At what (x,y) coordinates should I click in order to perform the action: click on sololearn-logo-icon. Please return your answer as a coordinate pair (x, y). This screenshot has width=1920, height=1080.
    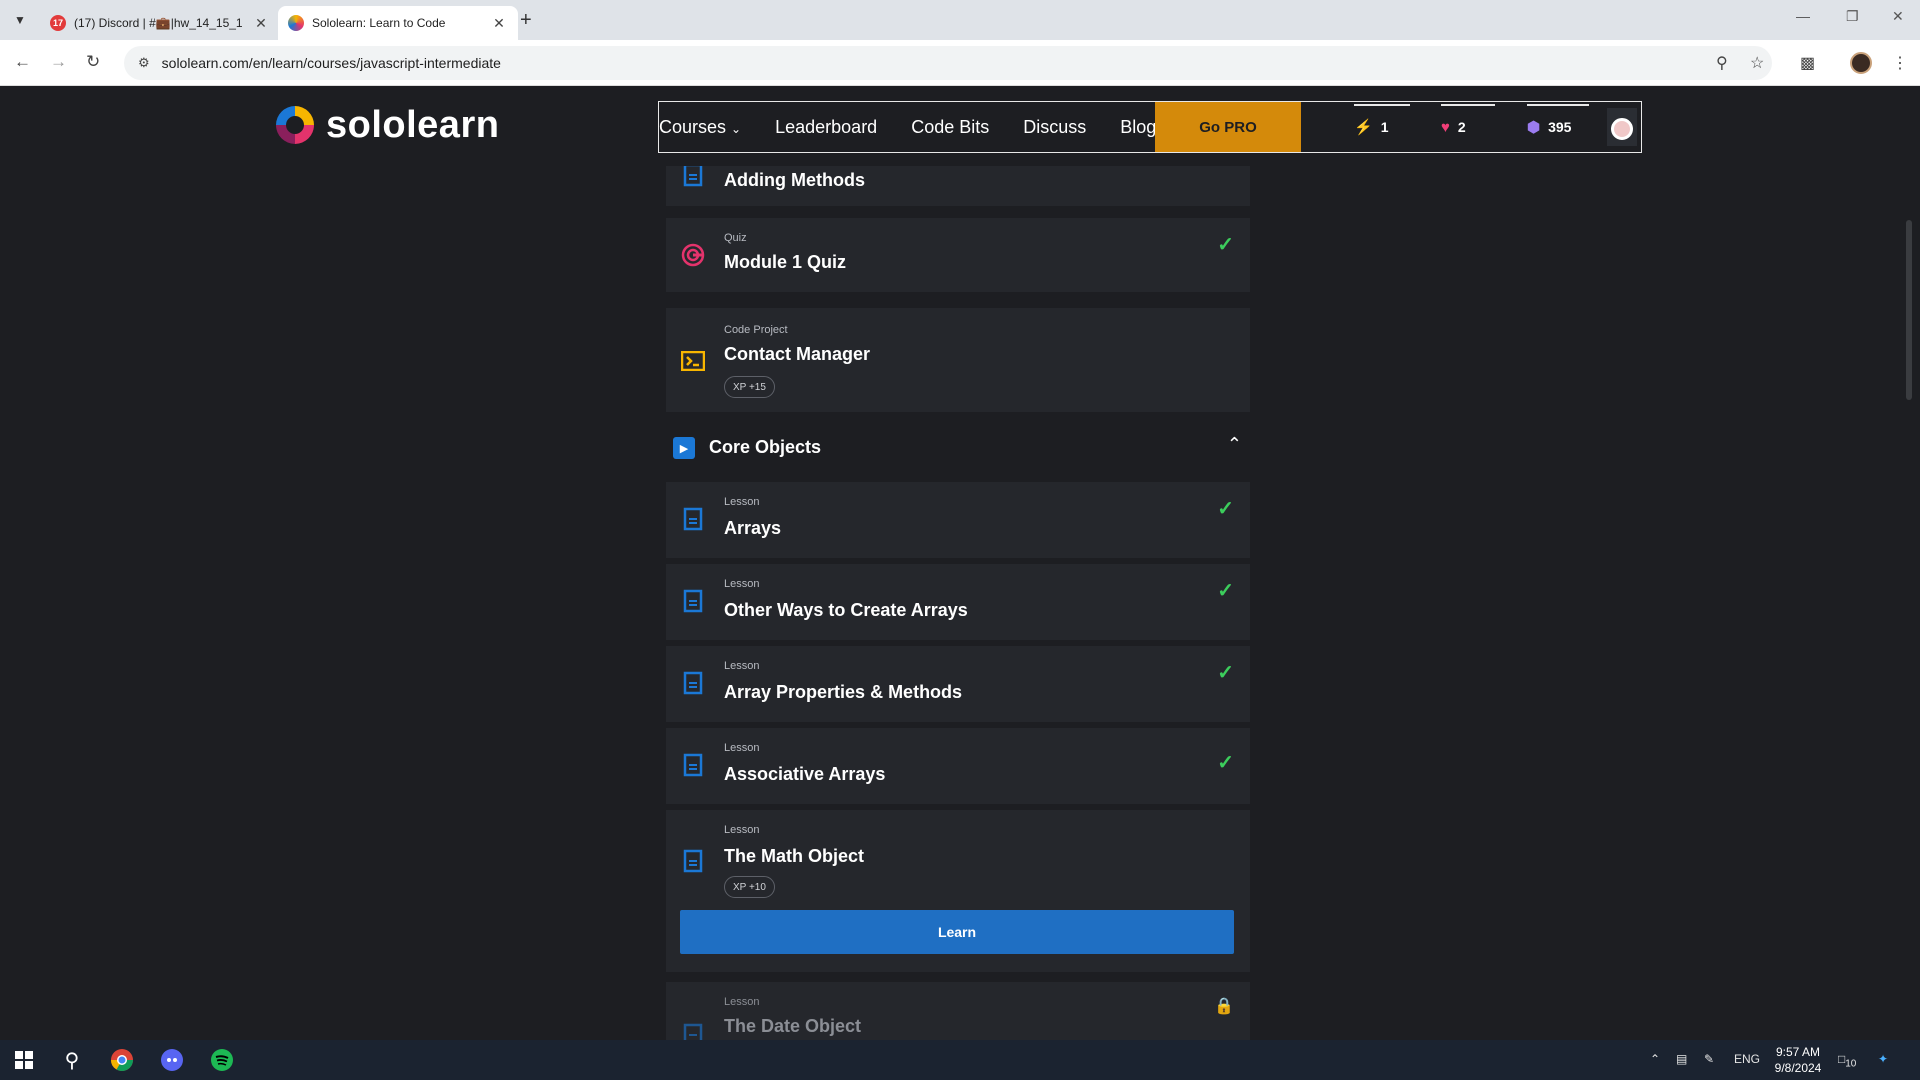
    Looking at the image, I should click on (295, 125).